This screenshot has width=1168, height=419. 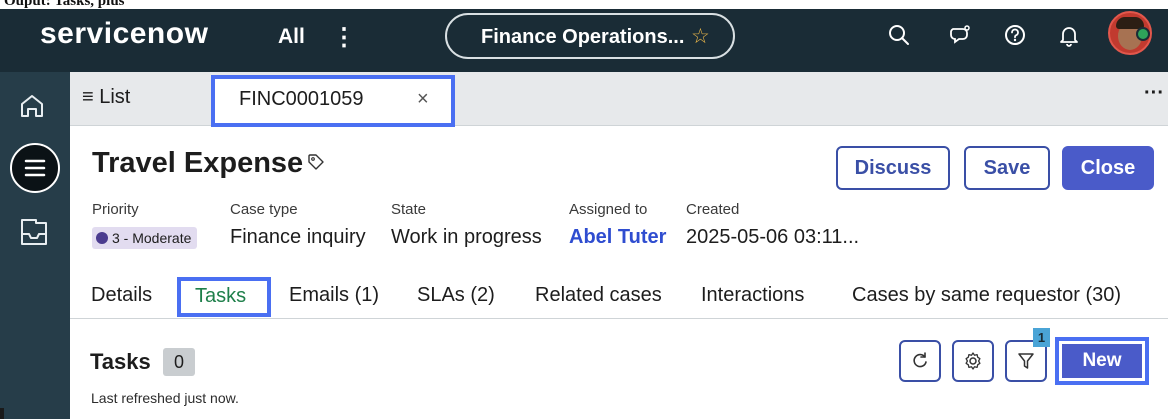 I want to click on state-value: Work in progress, so click(x=466, y=237).